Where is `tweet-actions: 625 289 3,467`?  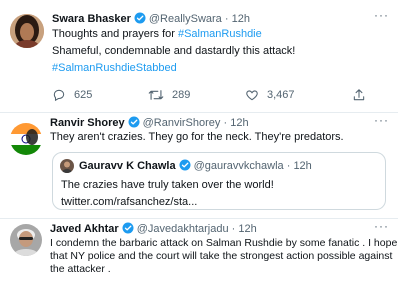 tweet-actions: 625 289 3,467 is located at coordinates (225, 95).